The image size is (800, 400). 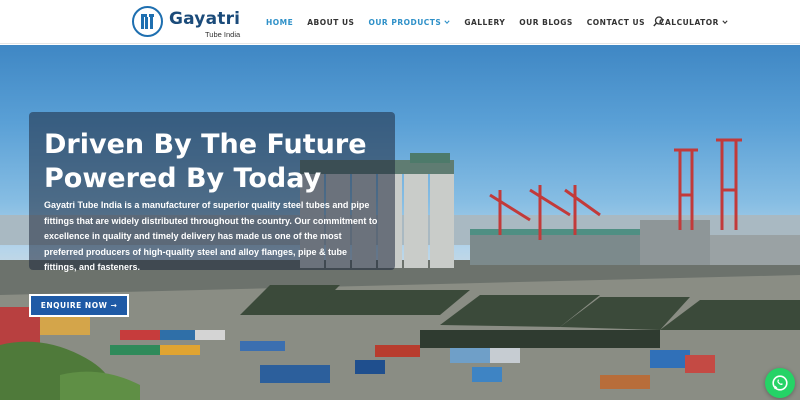 I want to click on whatsapp-icon, so click(x=780, y=383).